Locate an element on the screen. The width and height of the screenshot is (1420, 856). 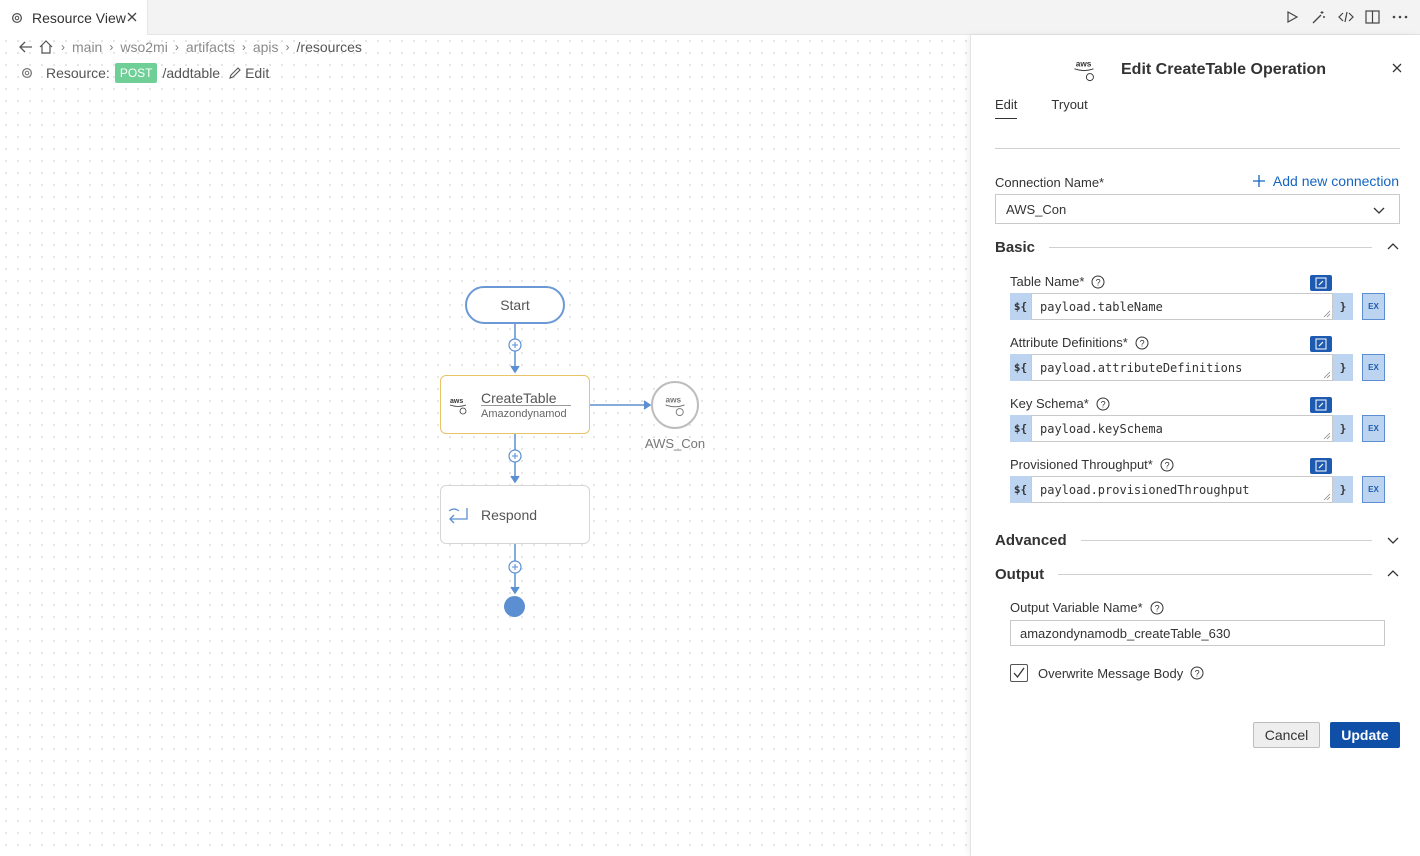
section-advanced-title: Advanced is located at coordinates (1031, 540).